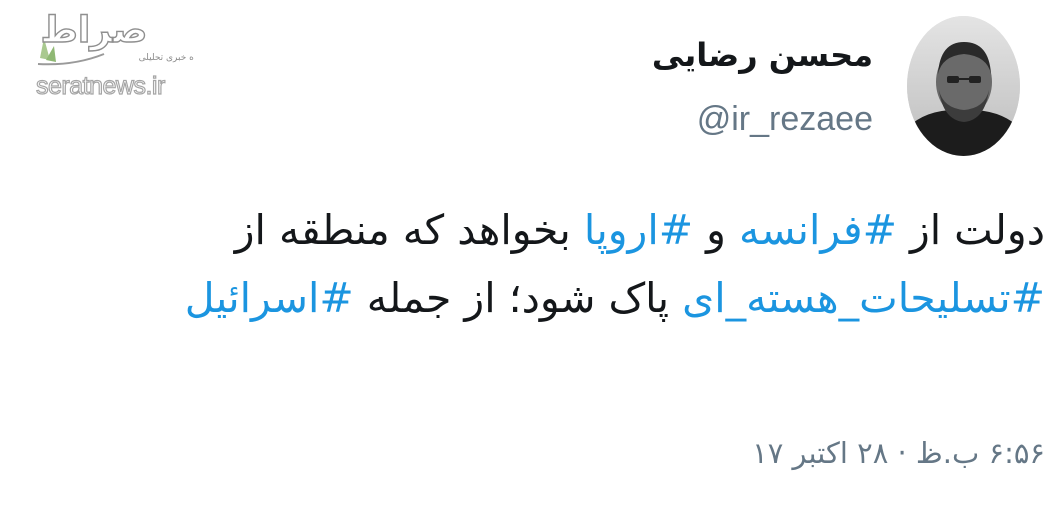  Describe the element at coordinates (269, 298) in the screenshot. I see `hashtag-link: #اسرائیل` at that location.